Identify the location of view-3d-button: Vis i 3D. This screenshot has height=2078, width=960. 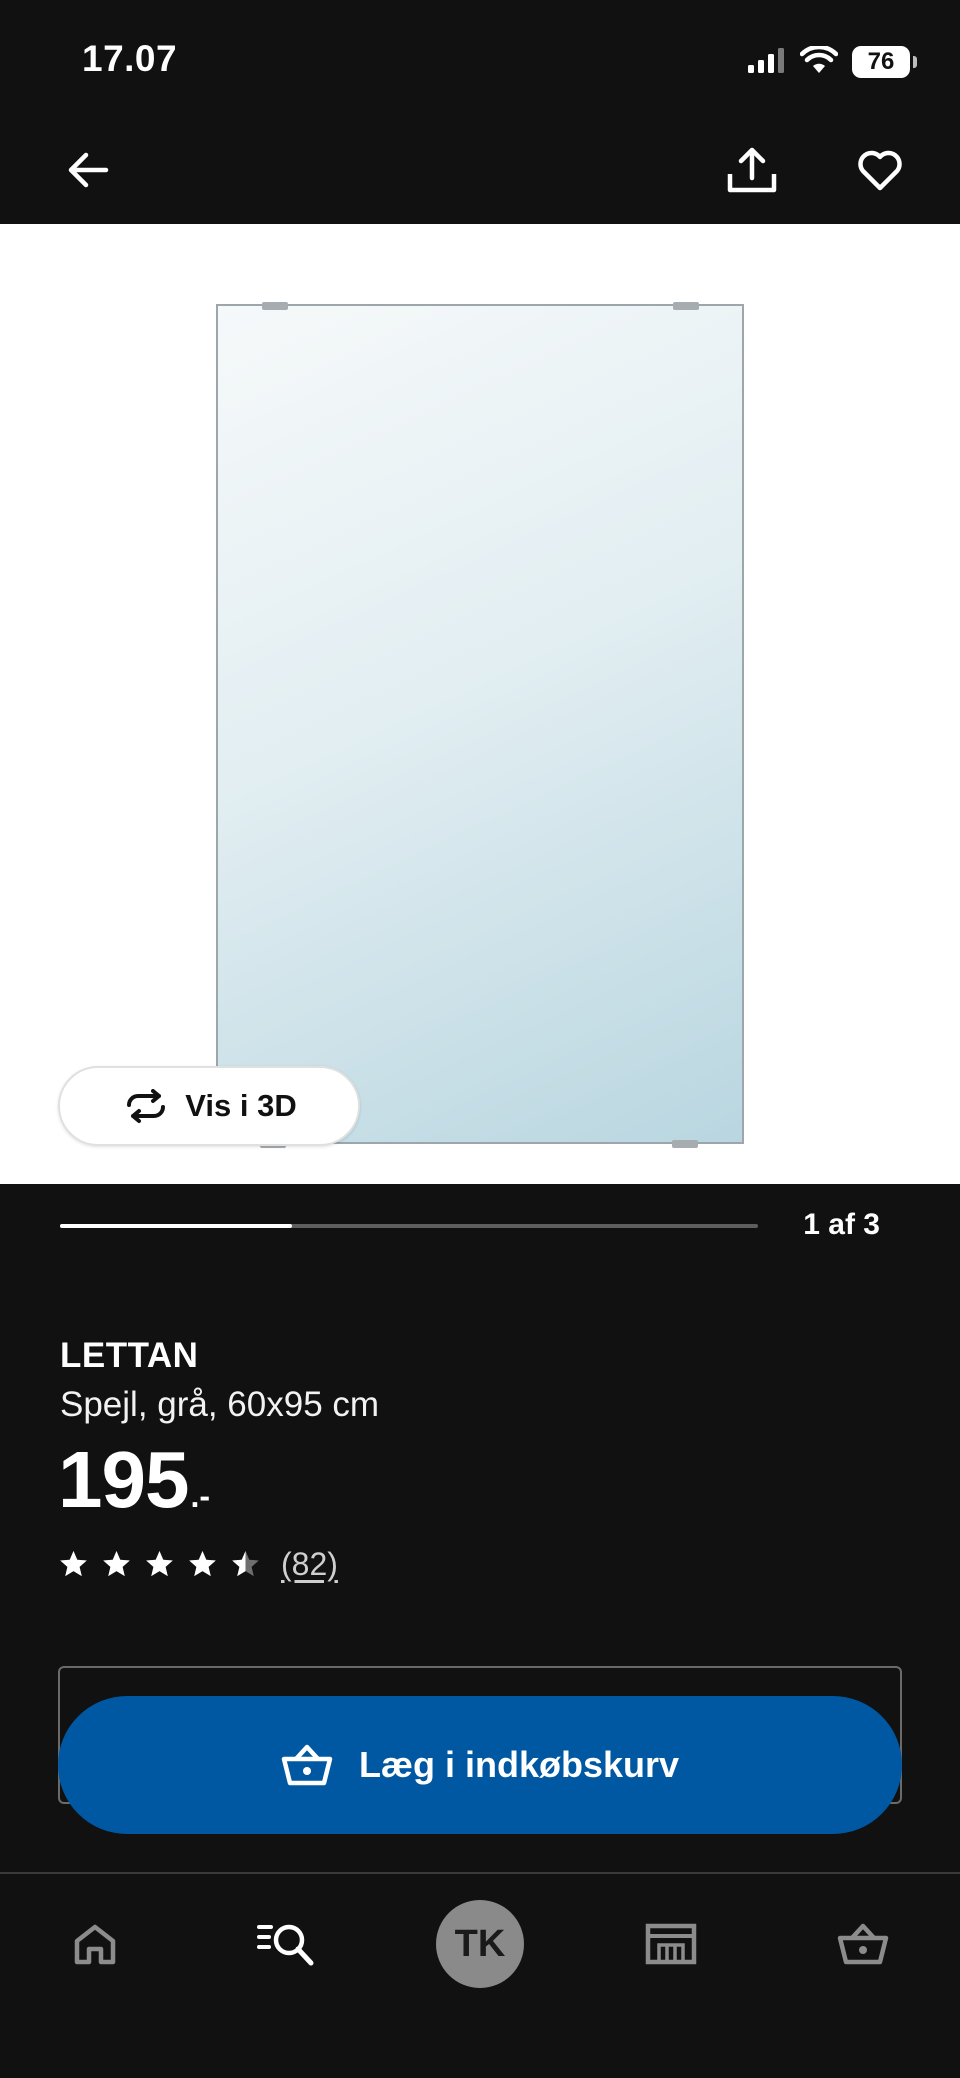
(209, 1106).